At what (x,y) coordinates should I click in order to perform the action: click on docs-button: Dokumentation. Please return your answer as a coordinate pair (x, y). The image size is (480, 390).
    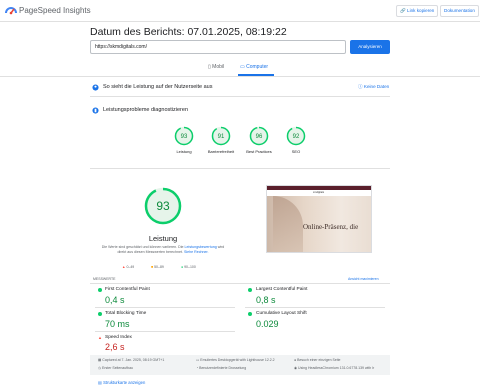
    Looking at the image, I should click on (459, 11).